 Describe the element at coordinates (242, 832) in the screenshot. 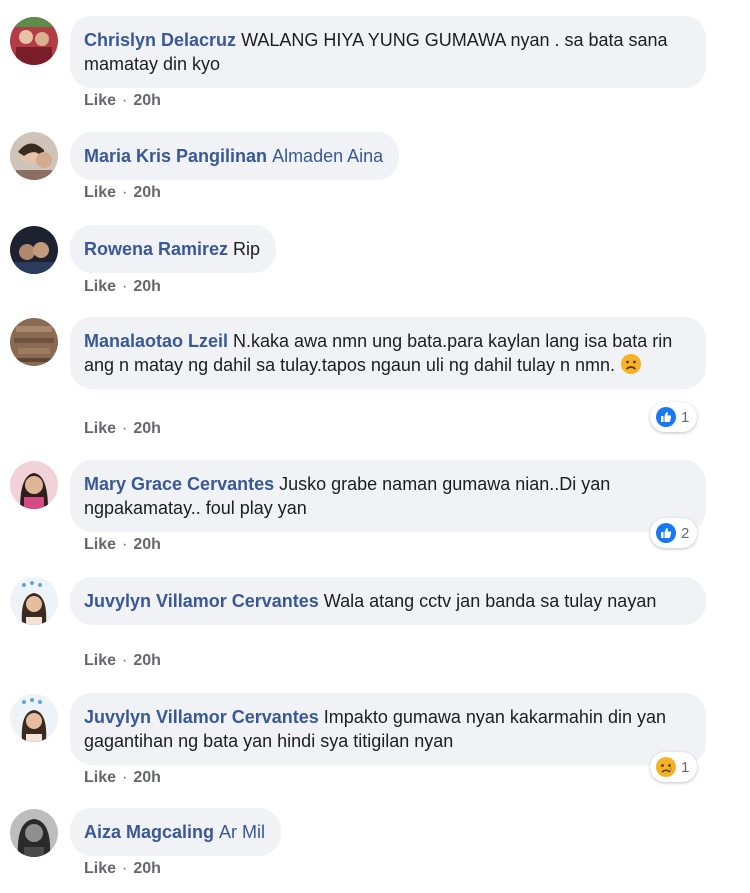

I see `tagged-user-link: Ar Mil` at that location.